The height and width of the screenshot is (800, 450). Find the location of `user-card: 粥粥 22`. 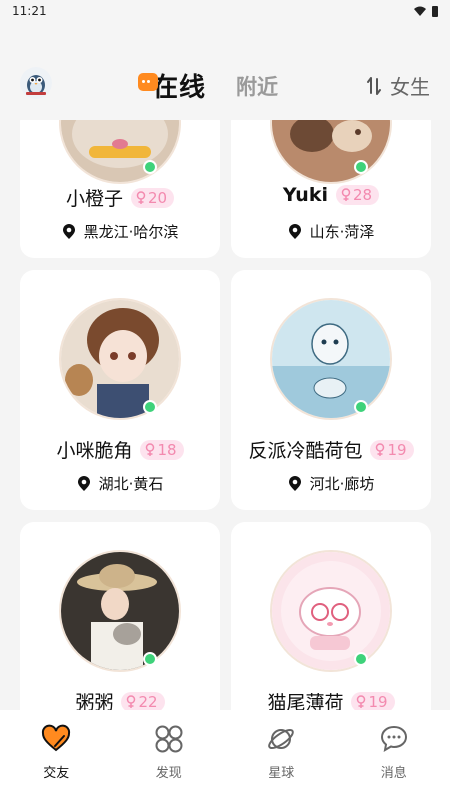

user-card: 粥粥 22 is located at coordinates (120, 616).